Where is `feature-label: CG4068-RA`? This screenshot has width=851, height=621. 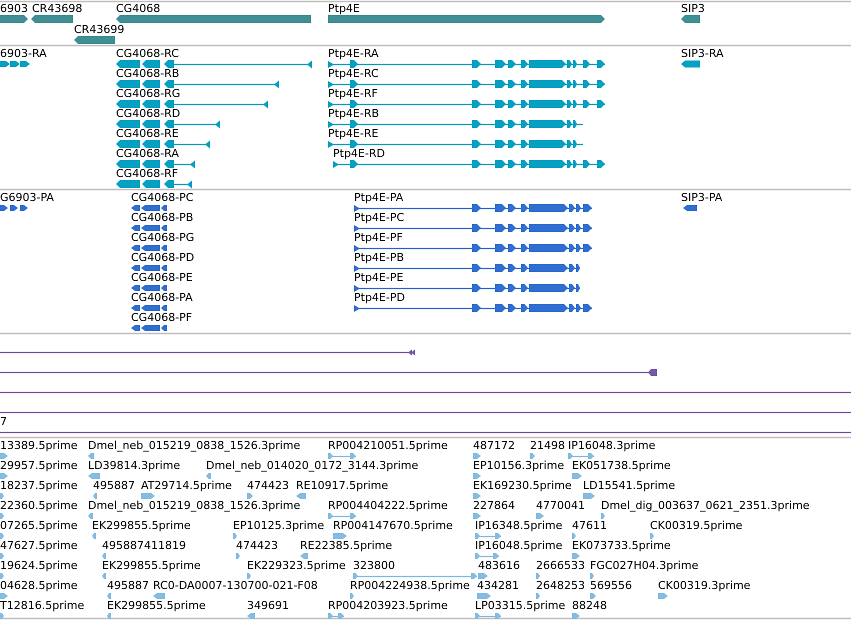
feature-label: CG4068-RA is located at coordinates (147, 153).